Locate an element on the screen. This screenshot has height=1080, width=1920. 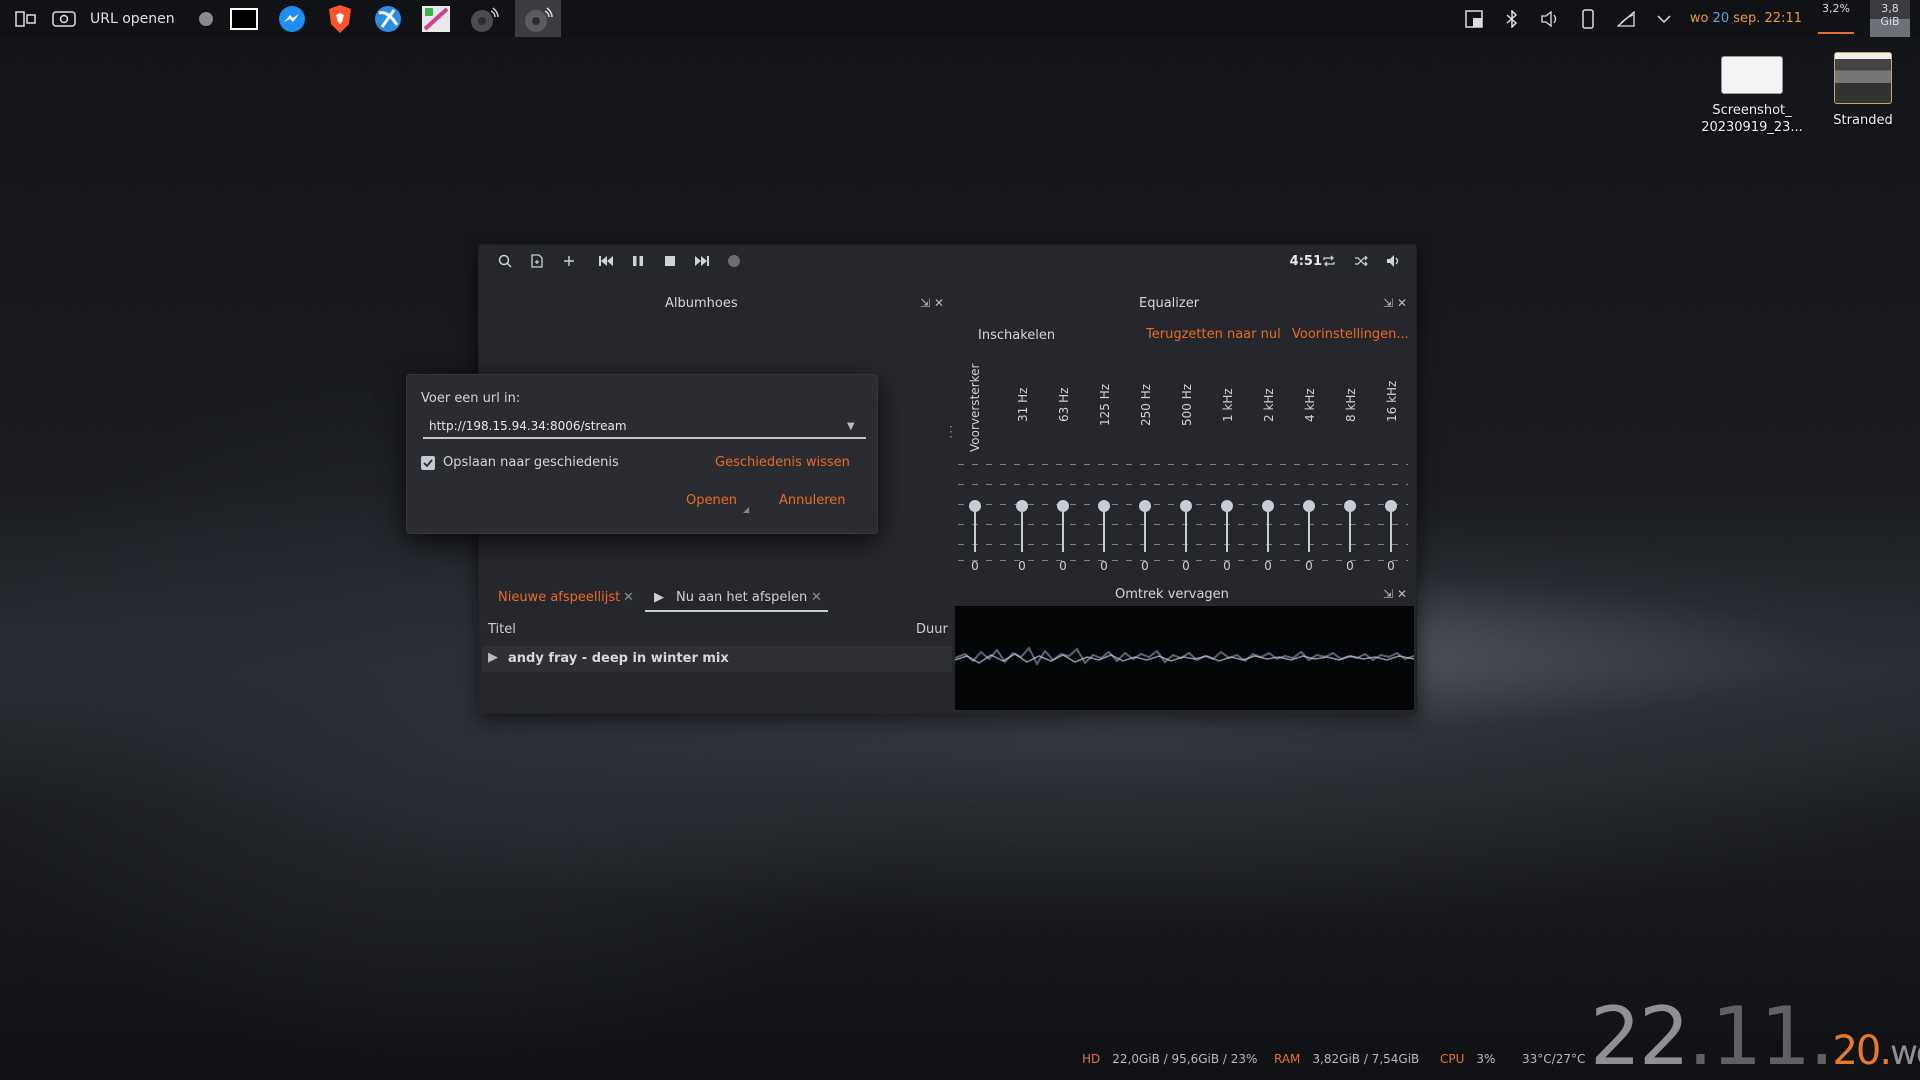
cpu-meter-bar is located at coordinates (1836, 33).